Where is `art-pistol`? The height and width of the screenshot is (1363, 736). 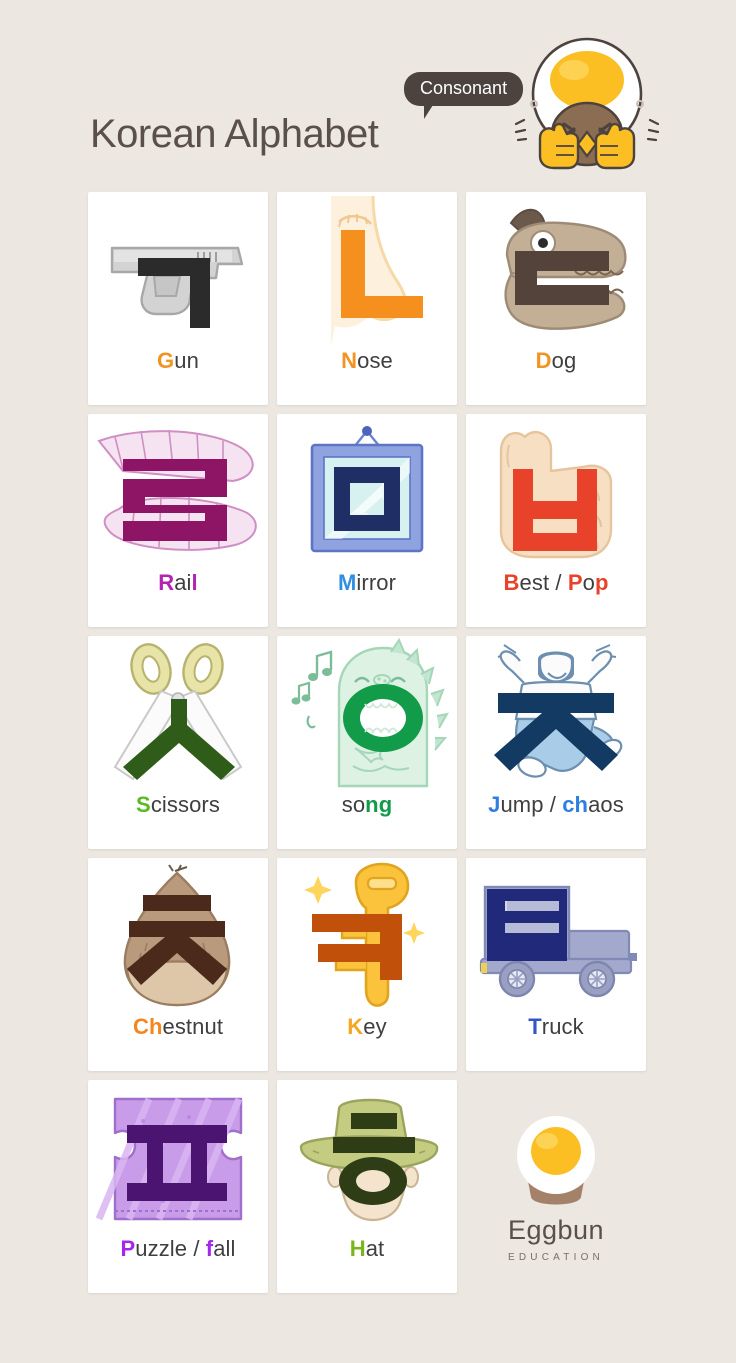
art-pistol is located at coordinates (178, 271).